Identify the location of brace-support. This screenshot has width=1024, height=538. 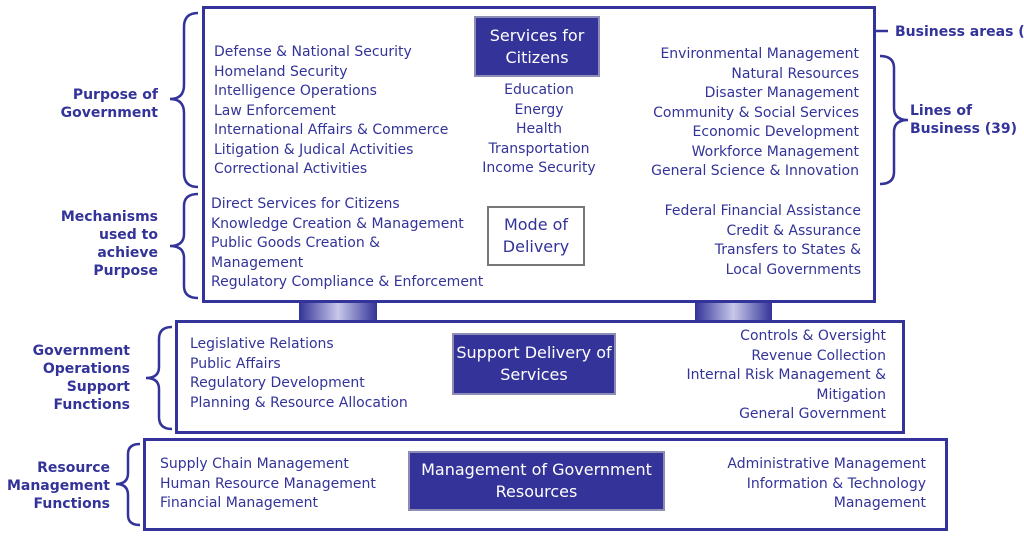
(159, 378).